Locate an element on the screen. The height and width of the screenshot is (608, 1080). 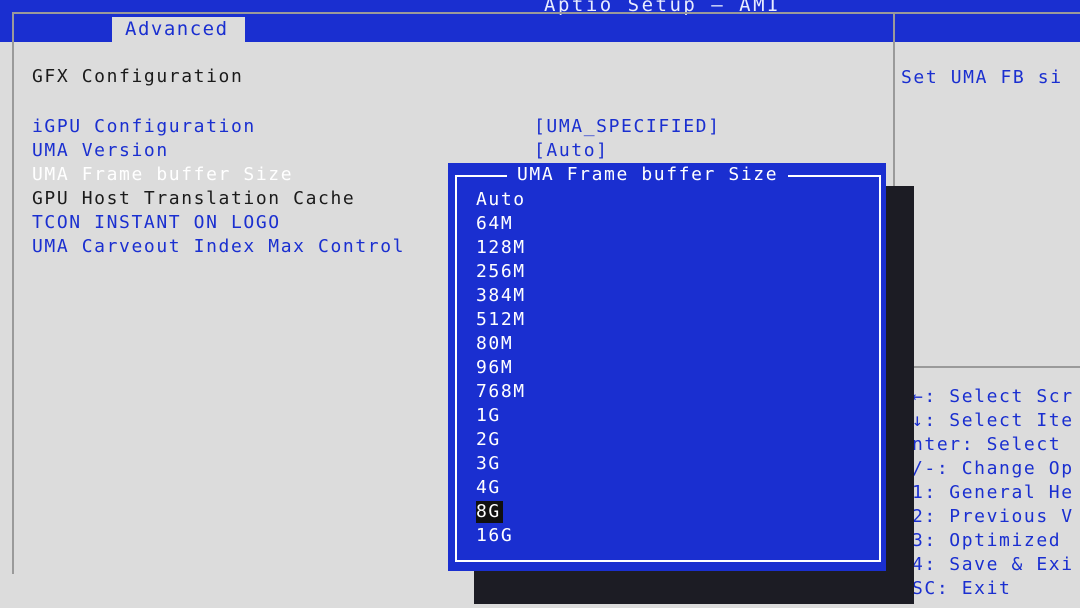
option-384m: 384M is located at coordinates (501, 296).